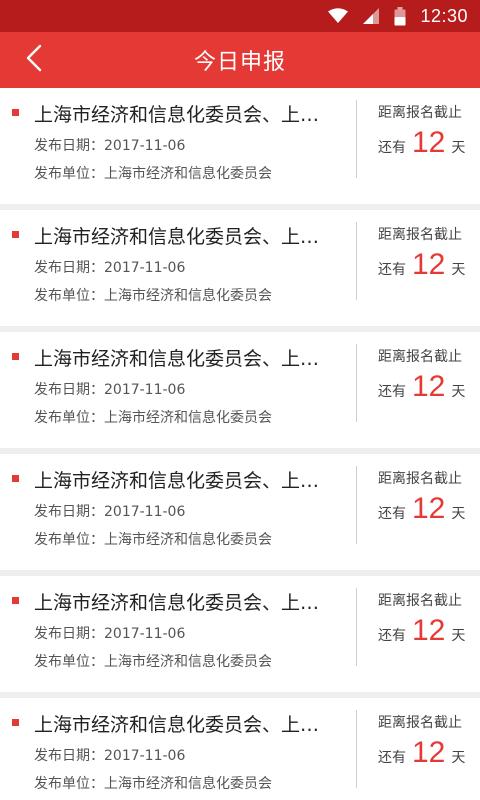  What do you see at coordinates (338, 16) in the screenshot?
I see `wifi-icon` at bounding box center [338, 16].